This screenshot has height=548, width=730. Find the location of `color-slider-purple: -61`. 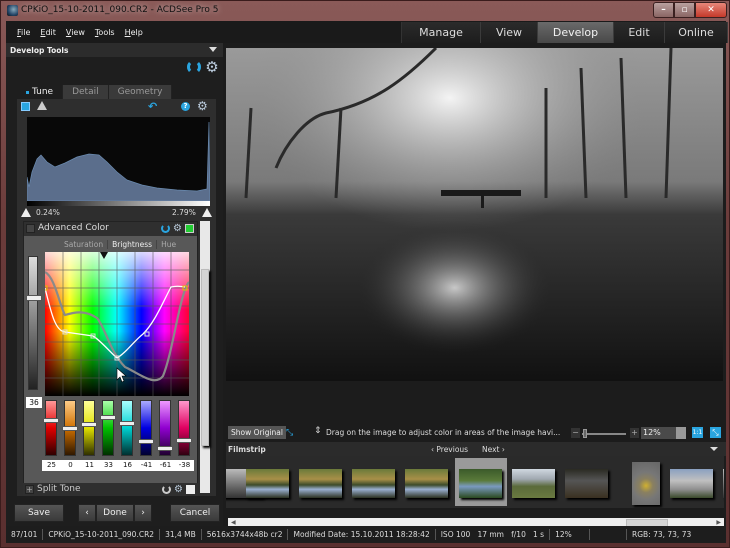

color-slider-purple: -61 is located at coordinates (165, 435).